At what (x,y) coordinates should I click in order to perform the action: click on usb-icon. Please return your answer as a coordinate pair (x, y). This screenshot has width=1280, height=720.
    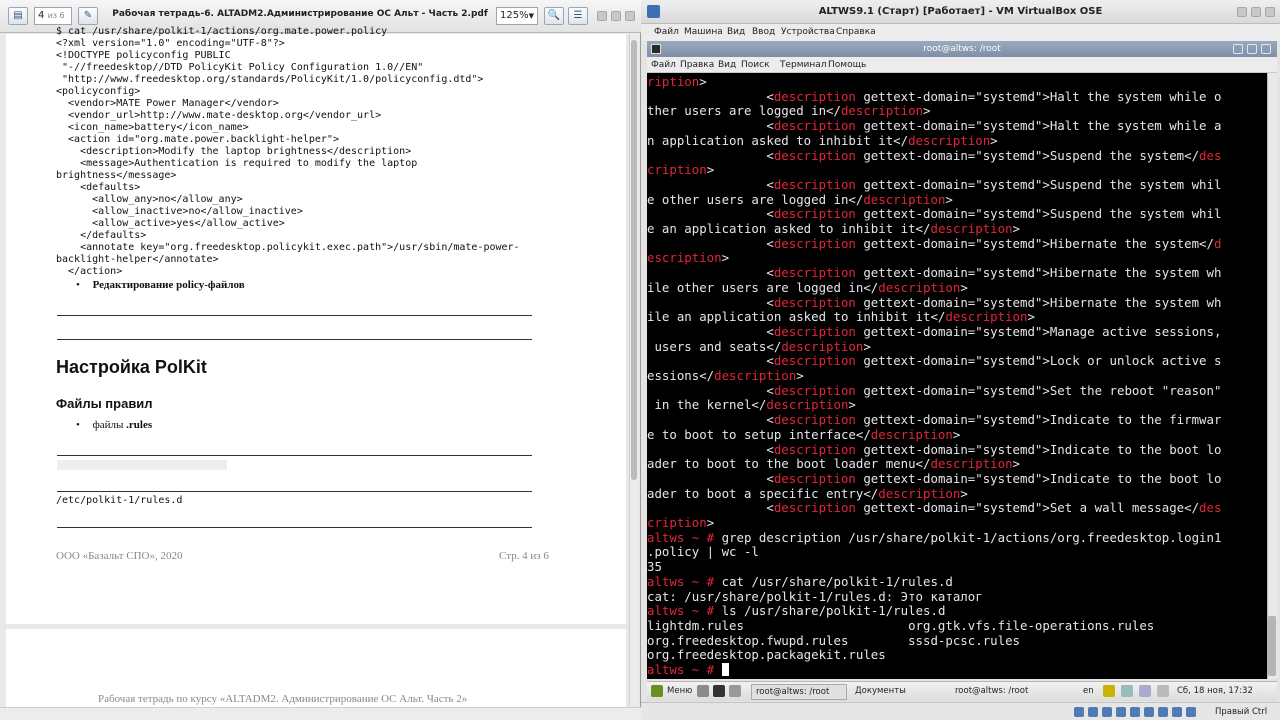
    Looking at the image, I should click on (1135, 712).